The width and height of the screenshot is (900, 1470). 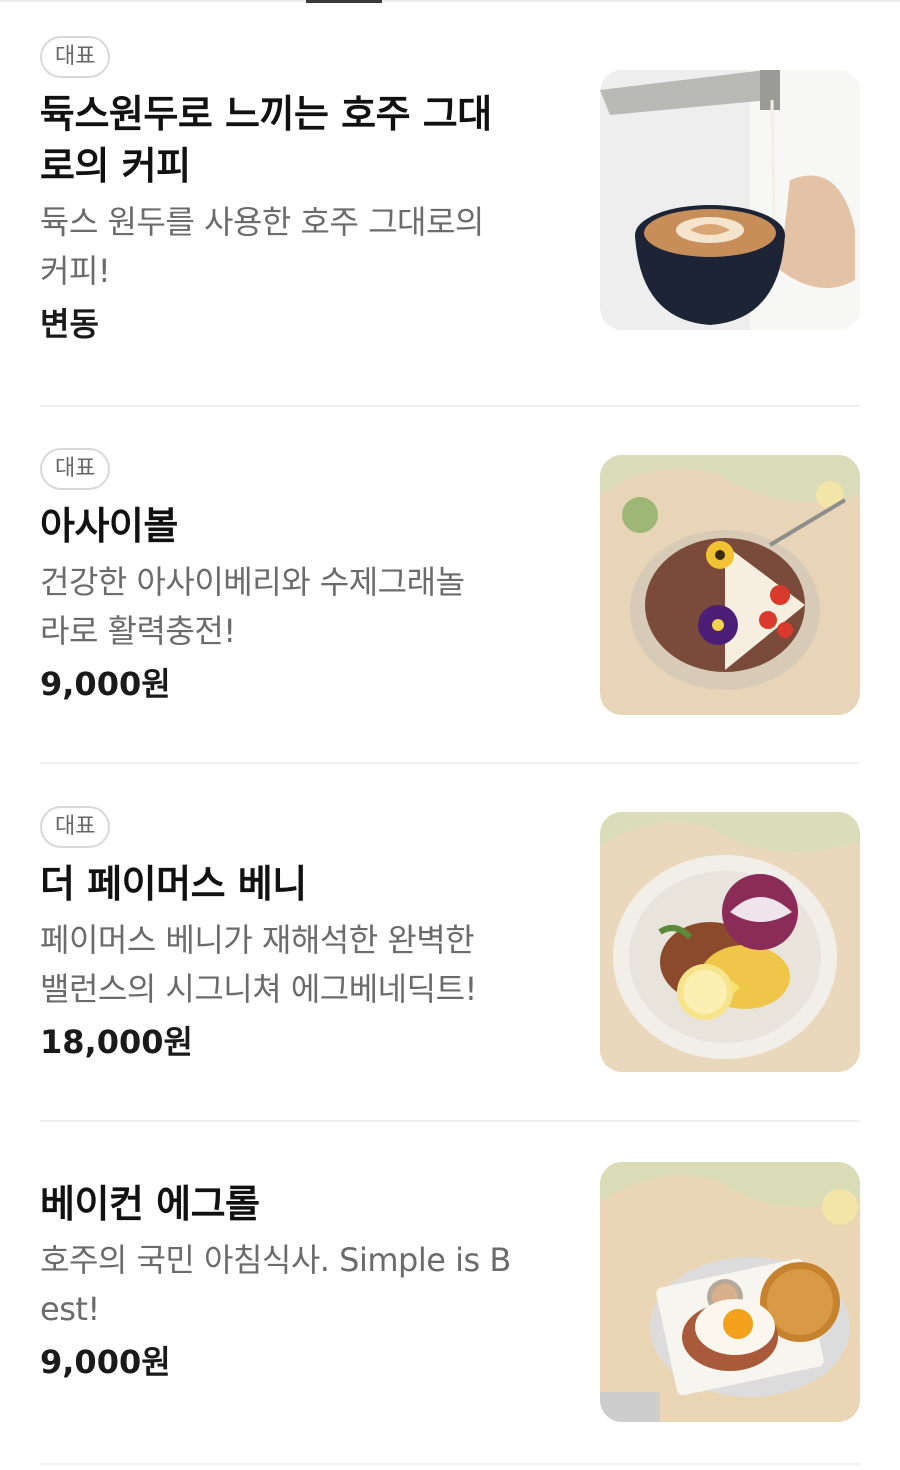 I want to click on acai-bowl-photo, so click(x=730, y=585).